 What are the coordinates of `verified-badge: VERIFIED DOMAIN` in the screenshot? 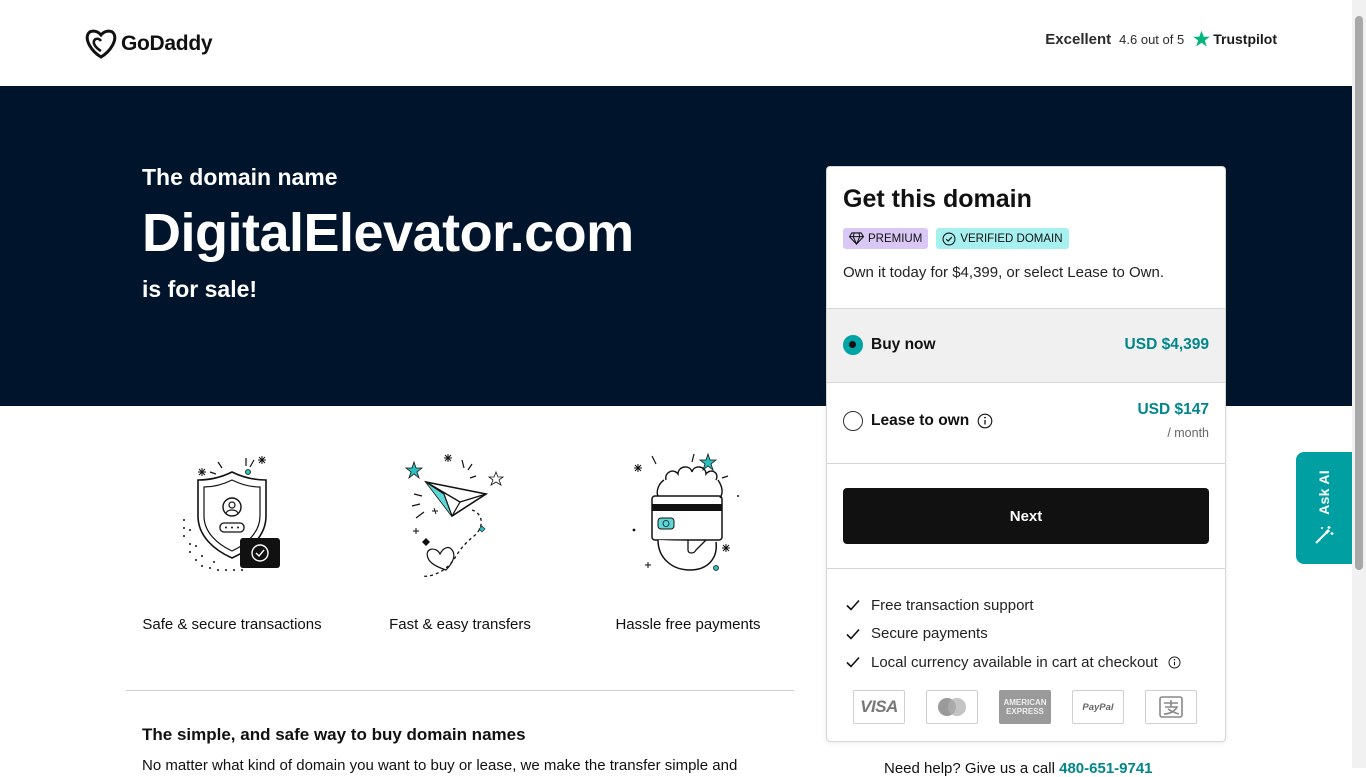 It's located at (1002, 238).